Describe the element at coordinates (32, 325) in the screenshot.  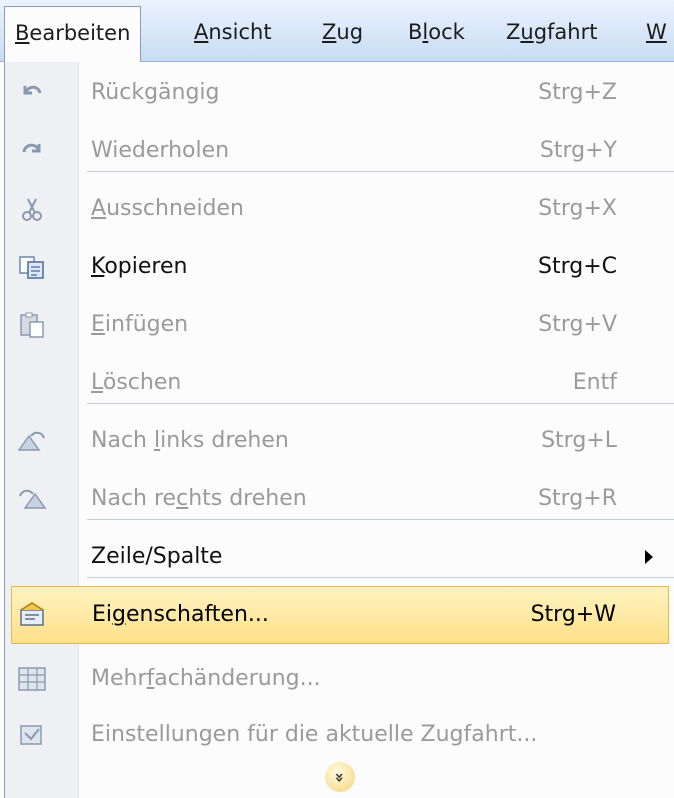
I see `paste-icon` at that location.